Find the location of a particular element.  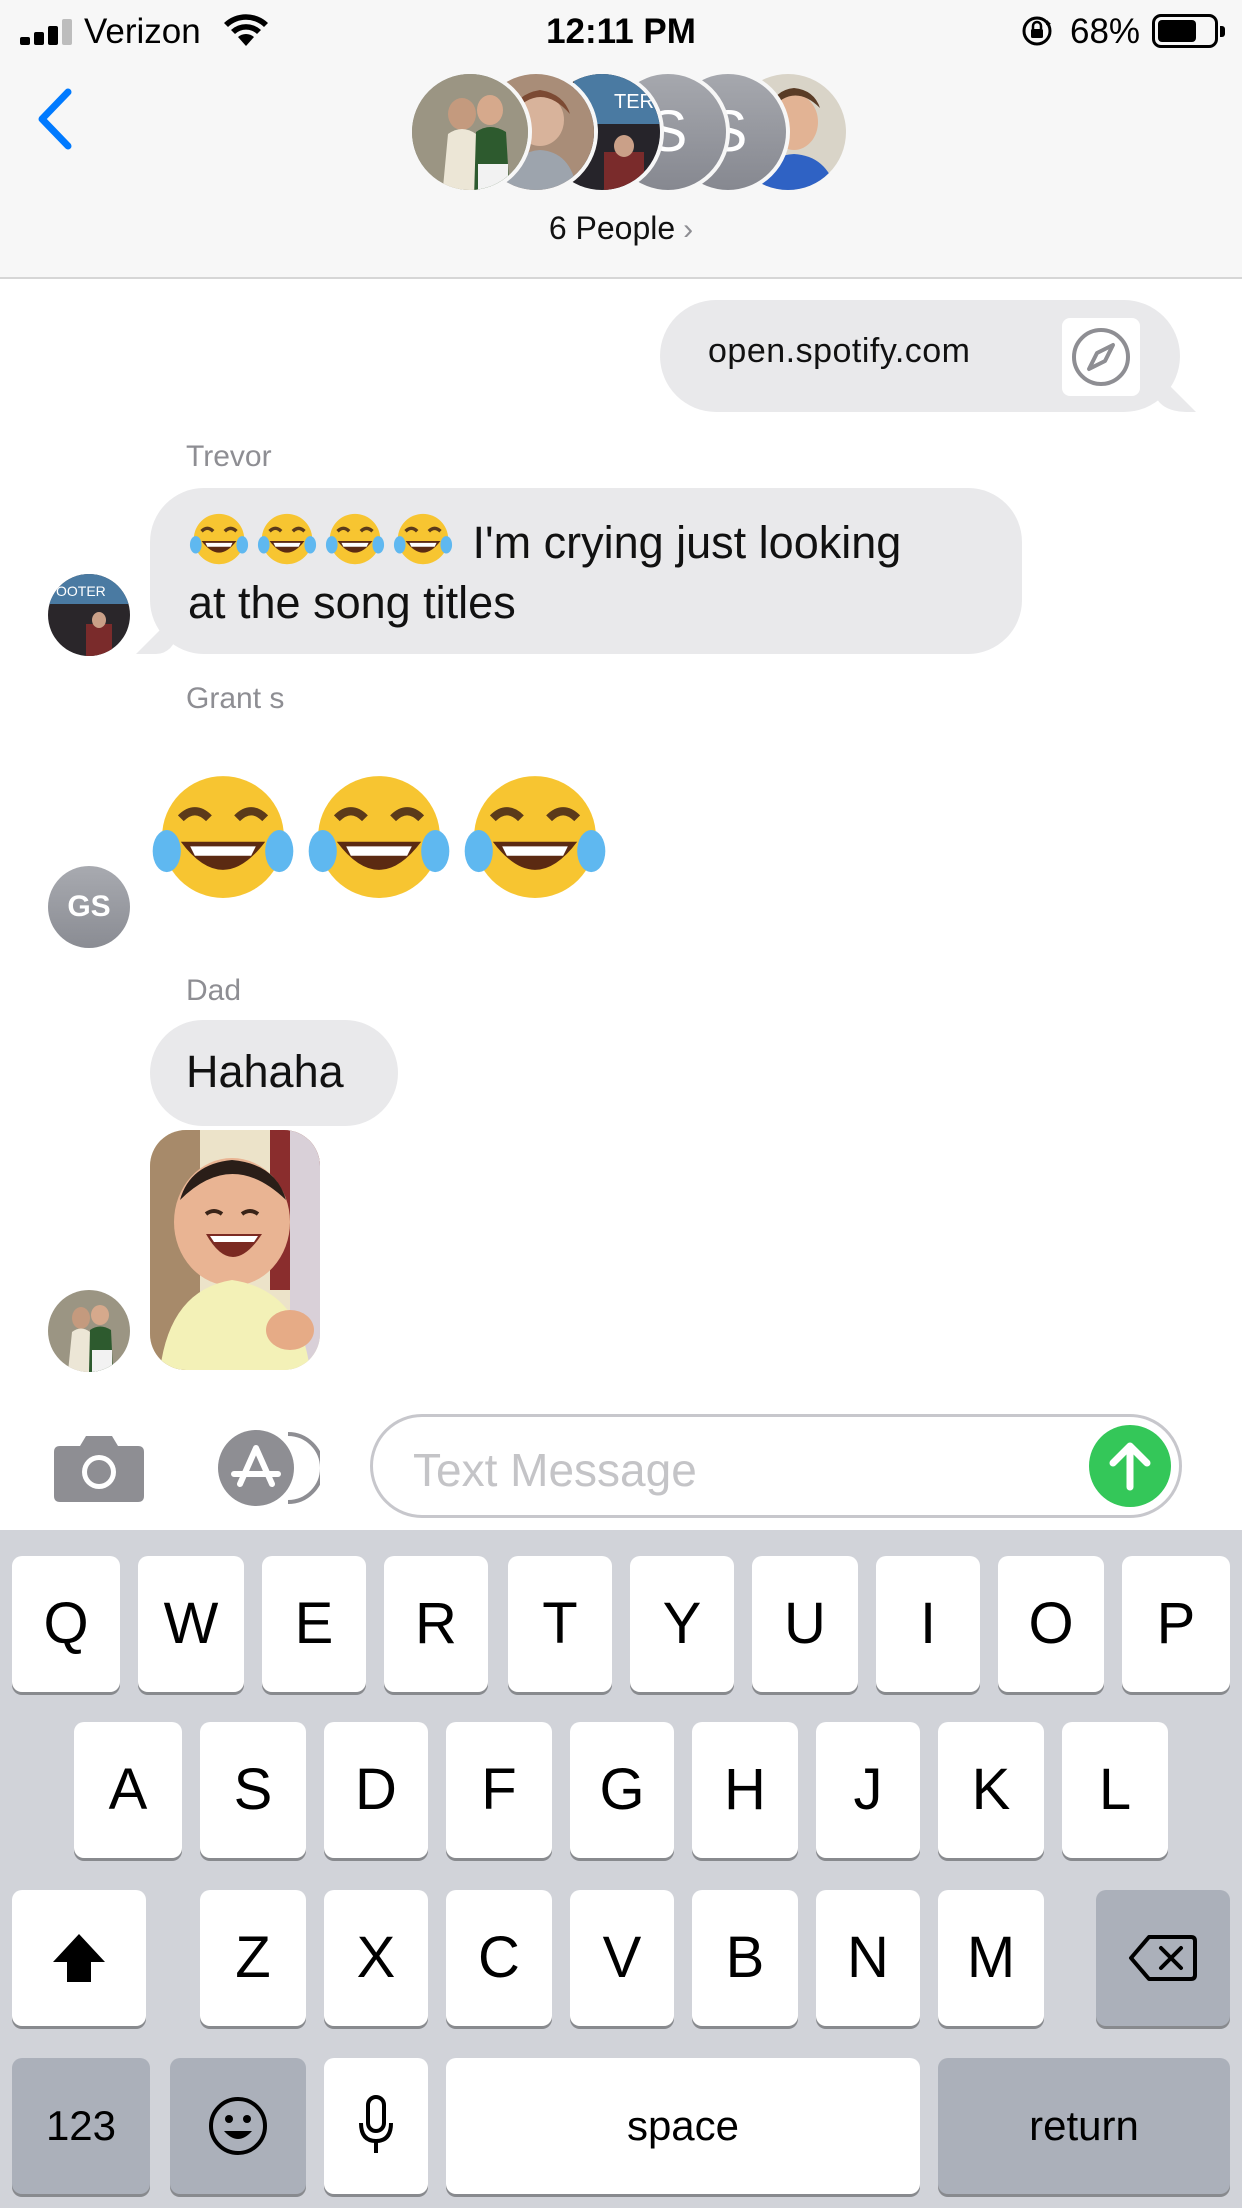

chevron-right-icon: › is located at coordinates (688, 229).